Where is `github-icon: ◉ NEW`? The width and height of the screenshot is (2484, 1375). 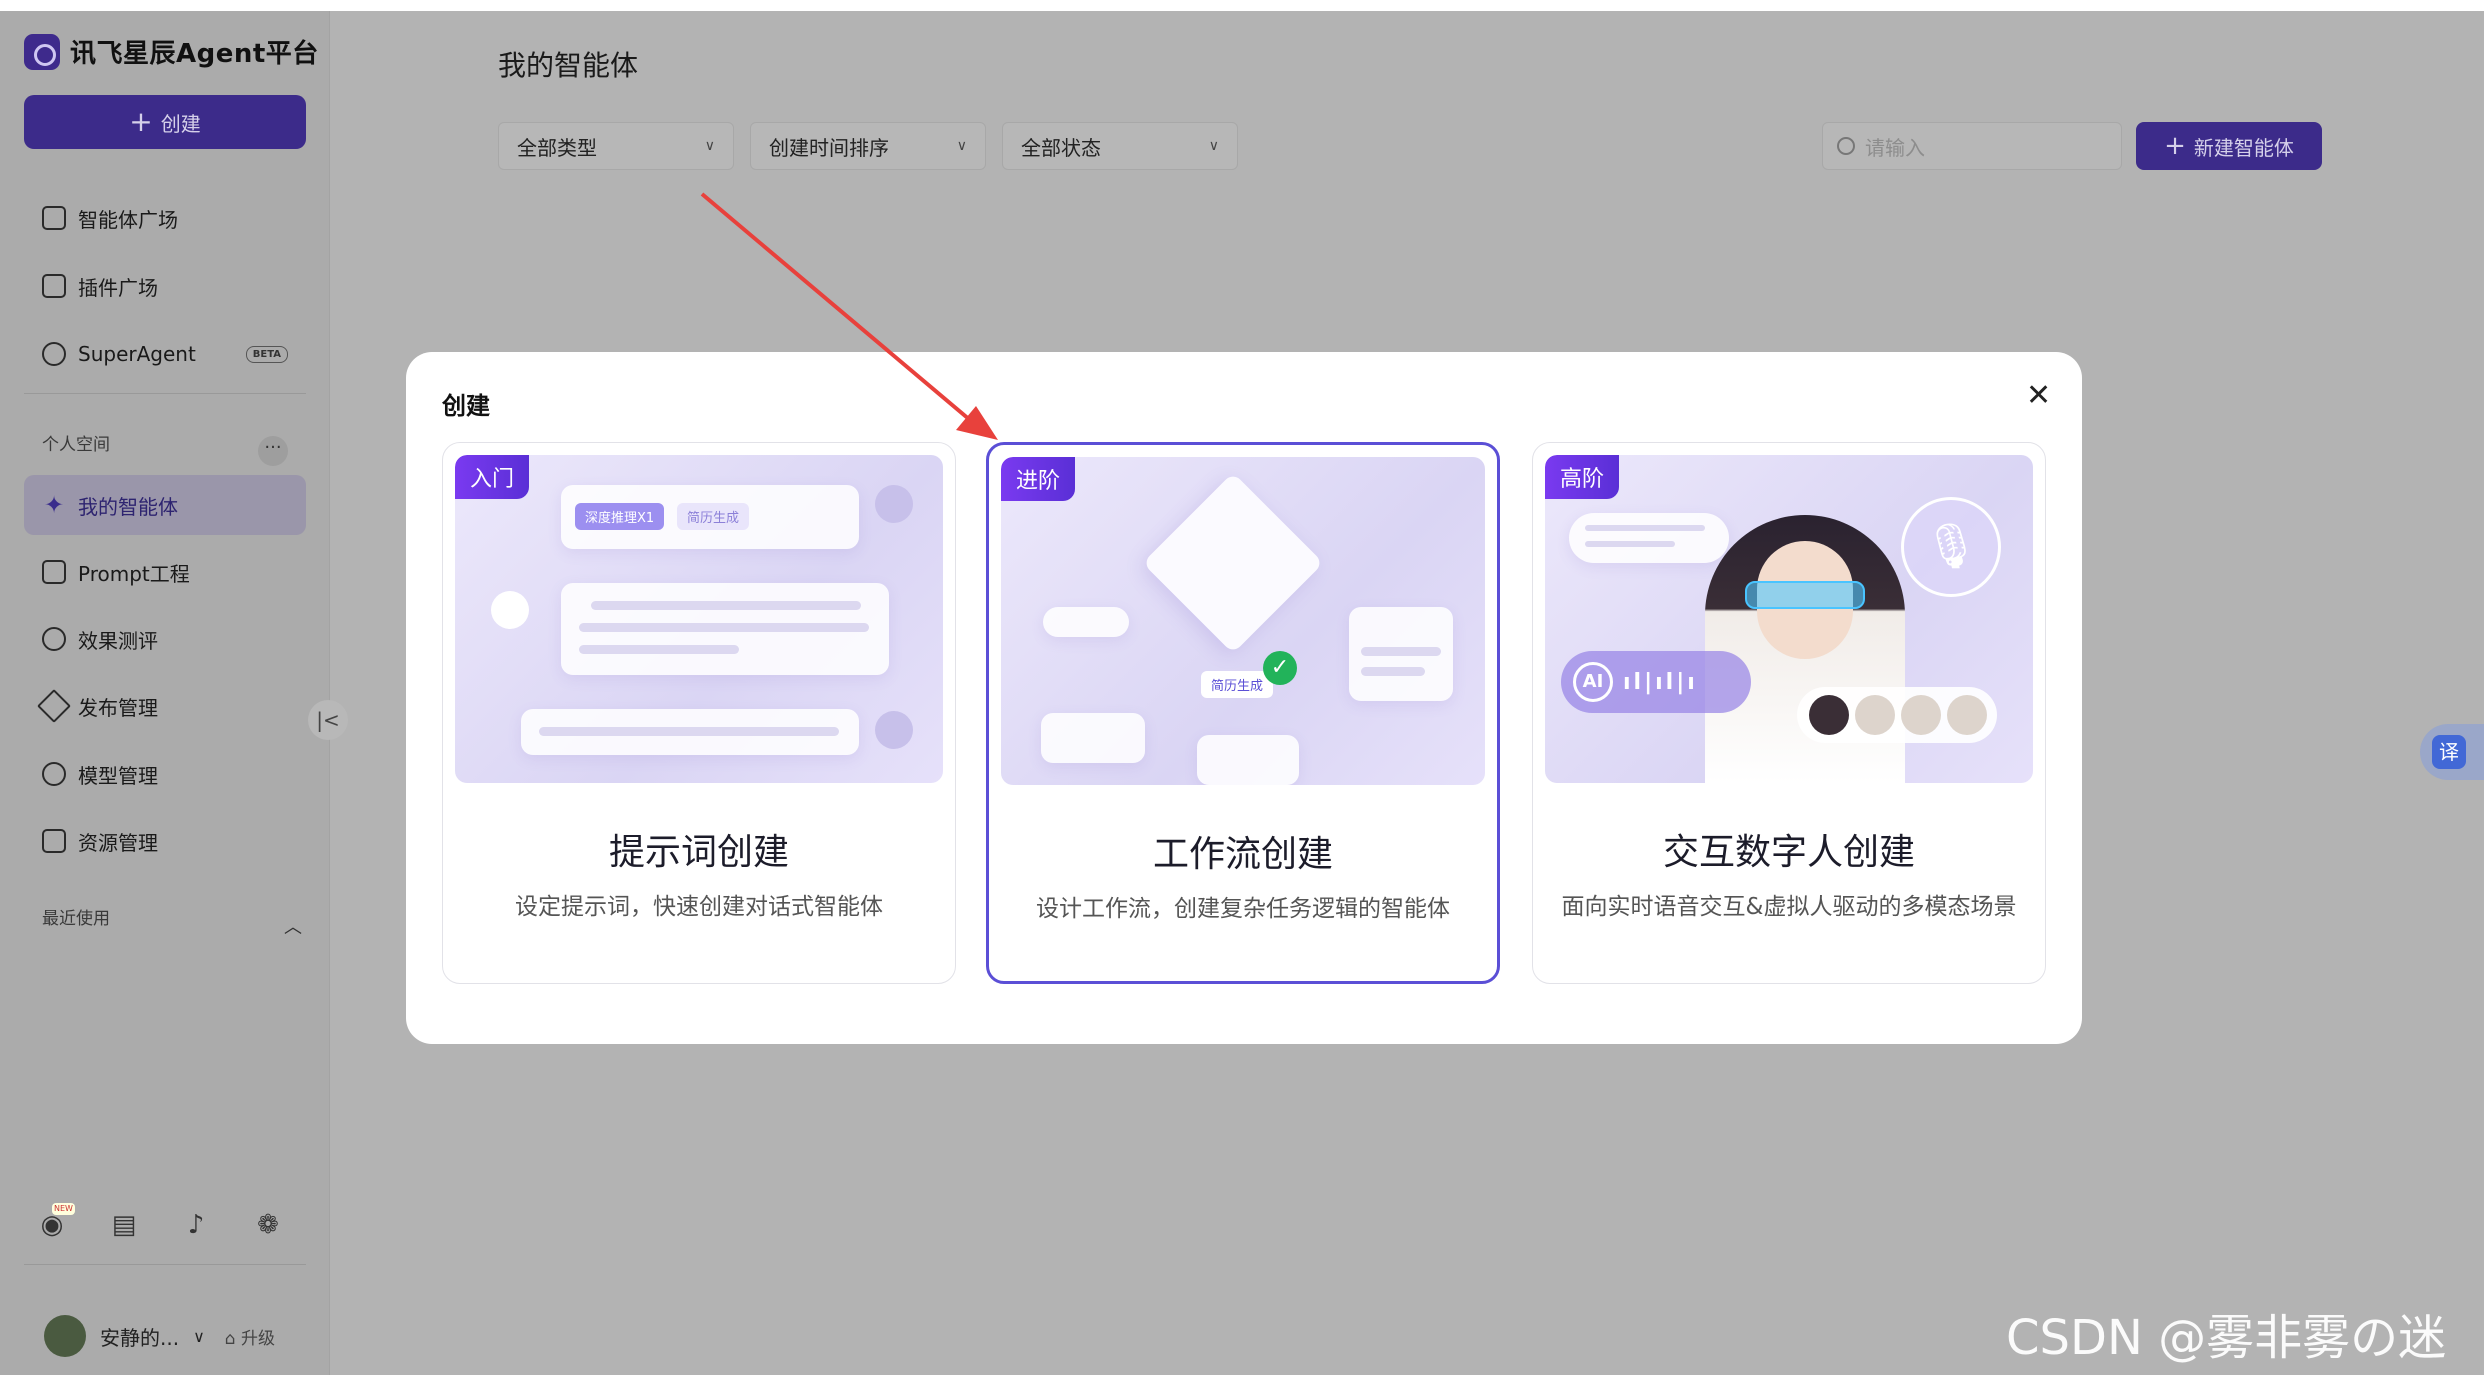
github-icon: ◉ NEW is located at coordinates (55, 1222).